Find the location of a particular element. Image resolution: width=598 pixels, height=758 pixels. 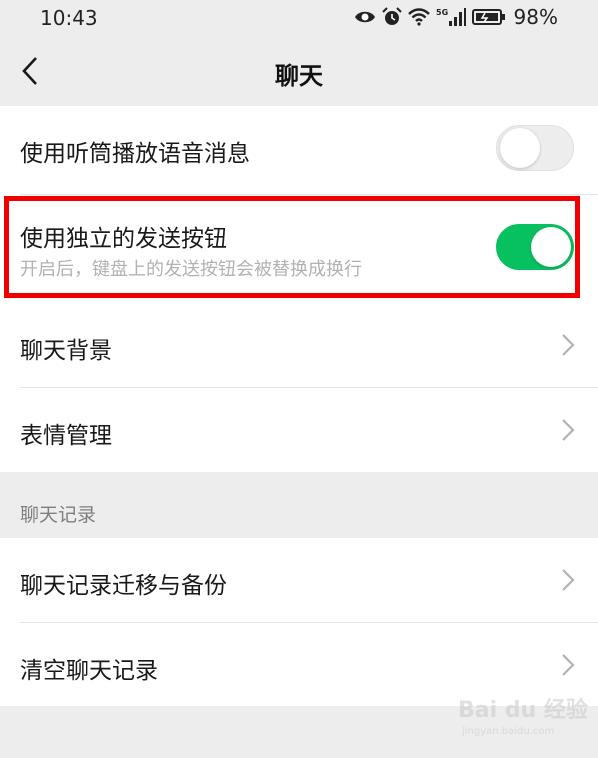

setting-label-stickers: 表情管理 is located at coordinates (66, 436).